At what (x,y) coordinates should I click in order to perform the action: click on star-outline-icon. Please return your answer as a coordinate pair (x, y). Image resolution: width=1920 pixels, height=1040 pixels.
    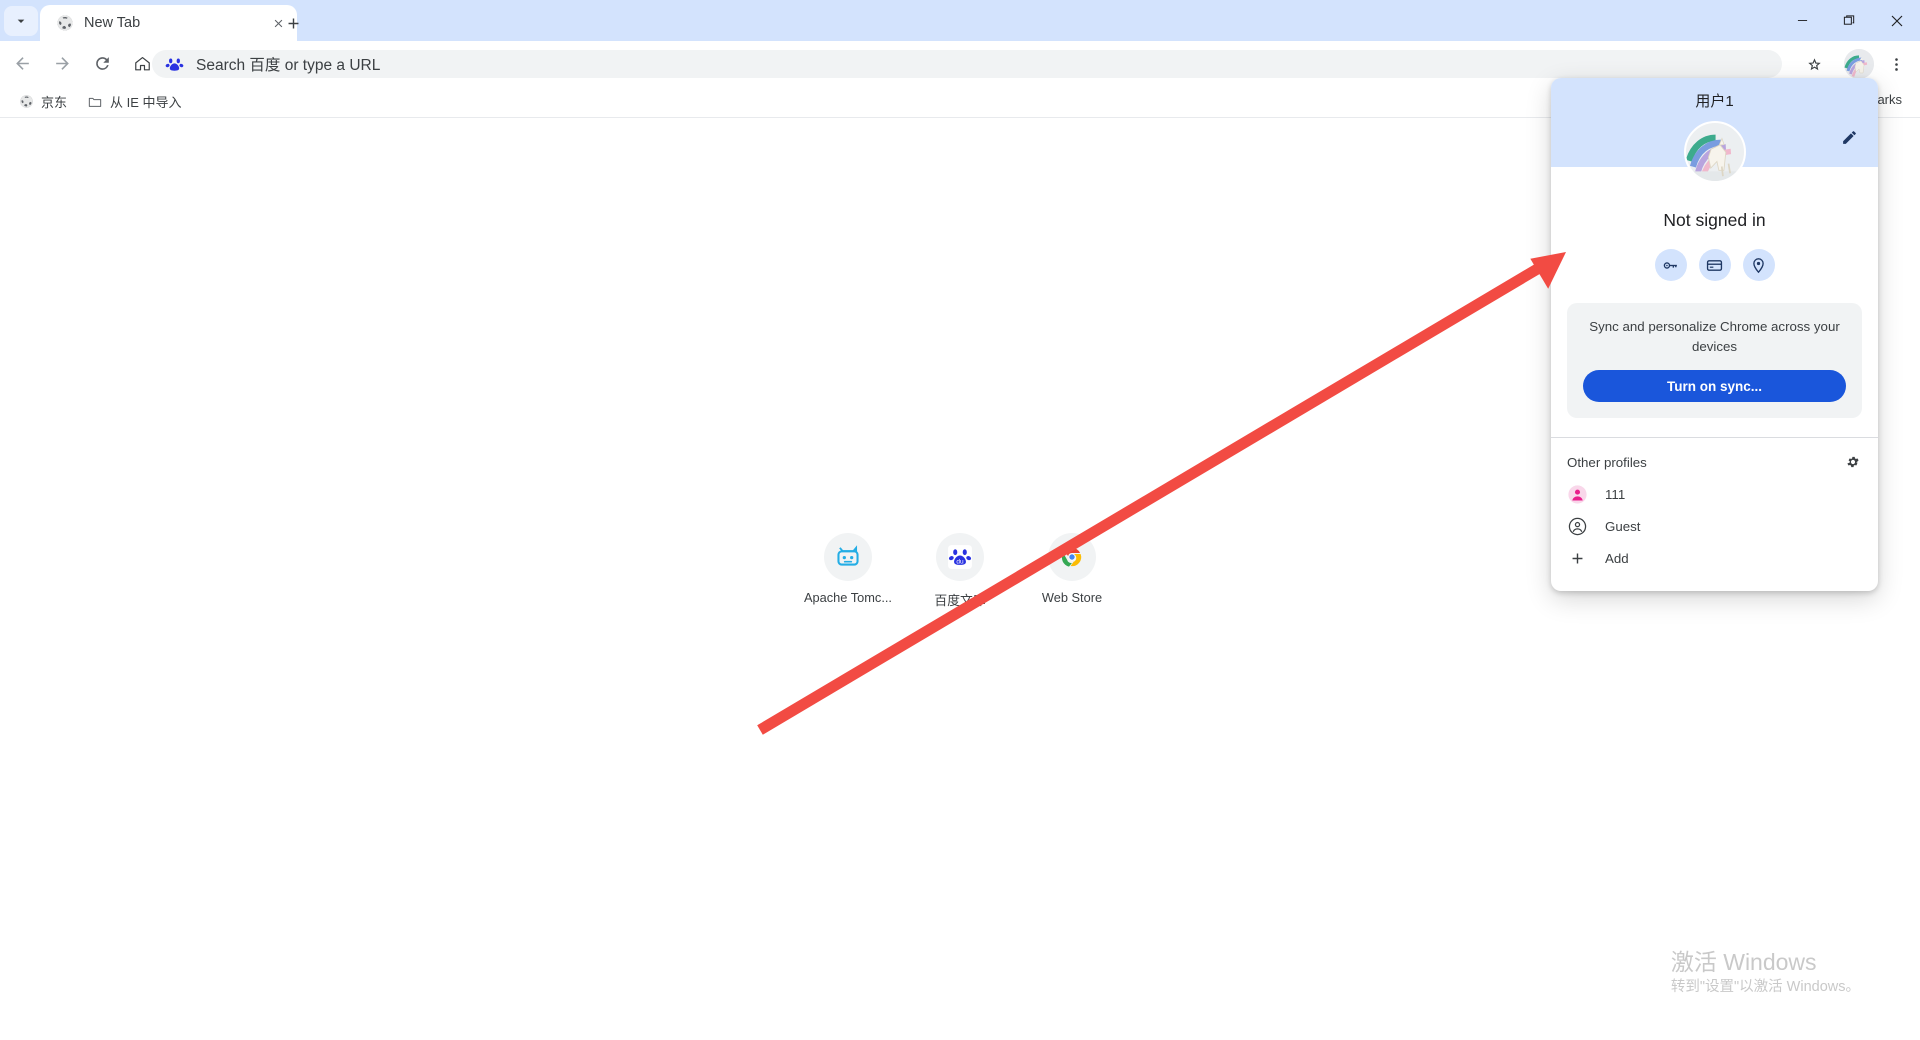
    Looking at the image, I should click on (1814, 63).